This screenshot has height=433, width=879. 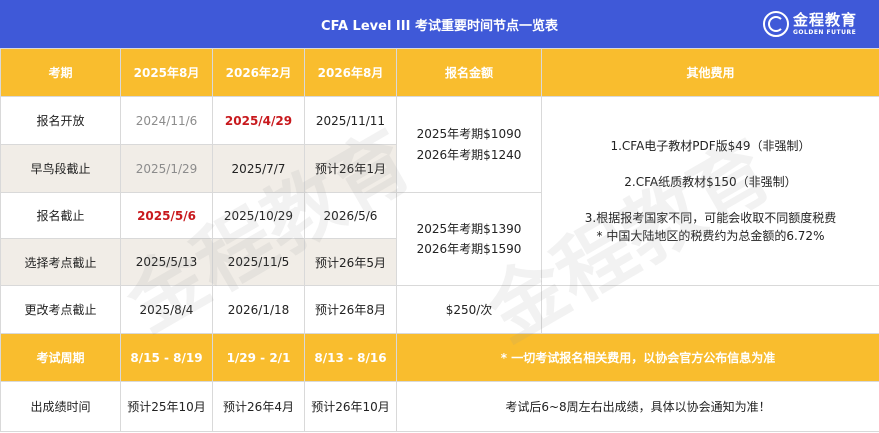 What do you see at coordinates (350, 168) in the screenshot?
I see `date-cell: 预计26年1月` at bounding box center [350, 168].